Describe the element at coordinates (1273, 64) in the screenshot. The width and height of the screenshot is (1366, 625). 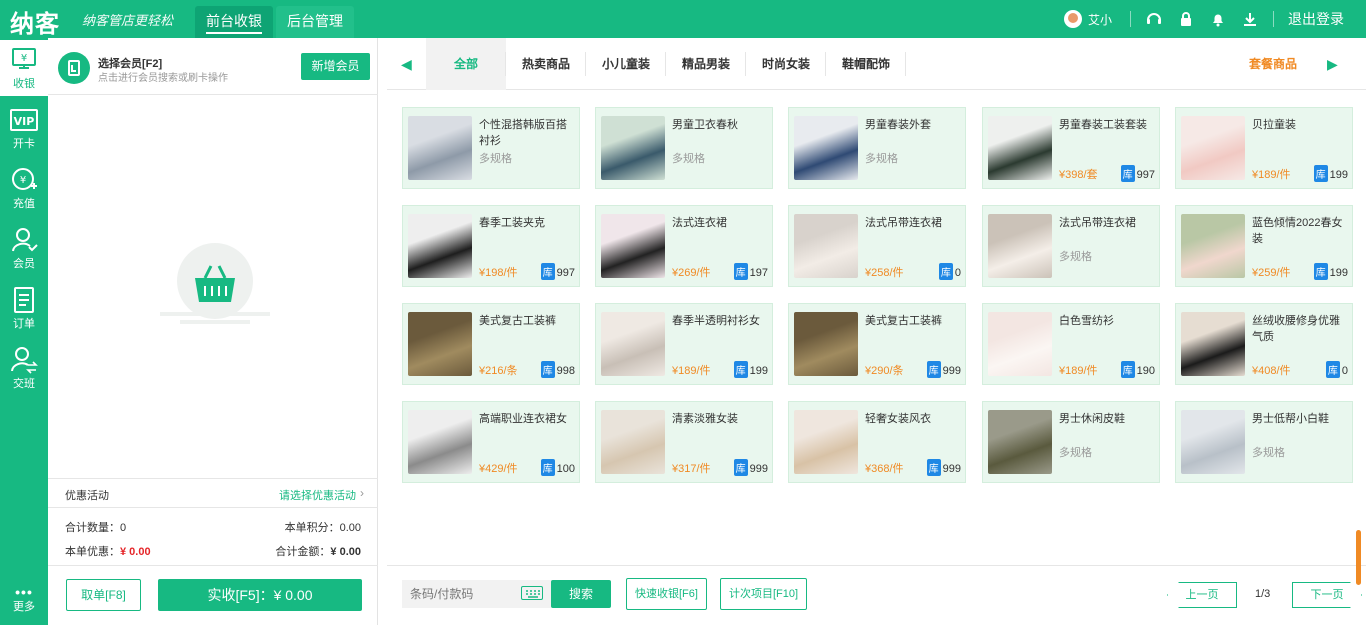
I see `tab-combo: 套餐商品` at that location.